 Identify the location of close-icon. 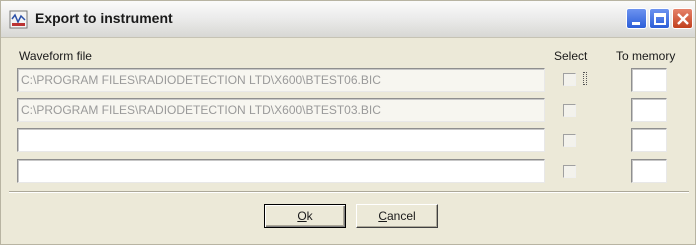
(683, 19).